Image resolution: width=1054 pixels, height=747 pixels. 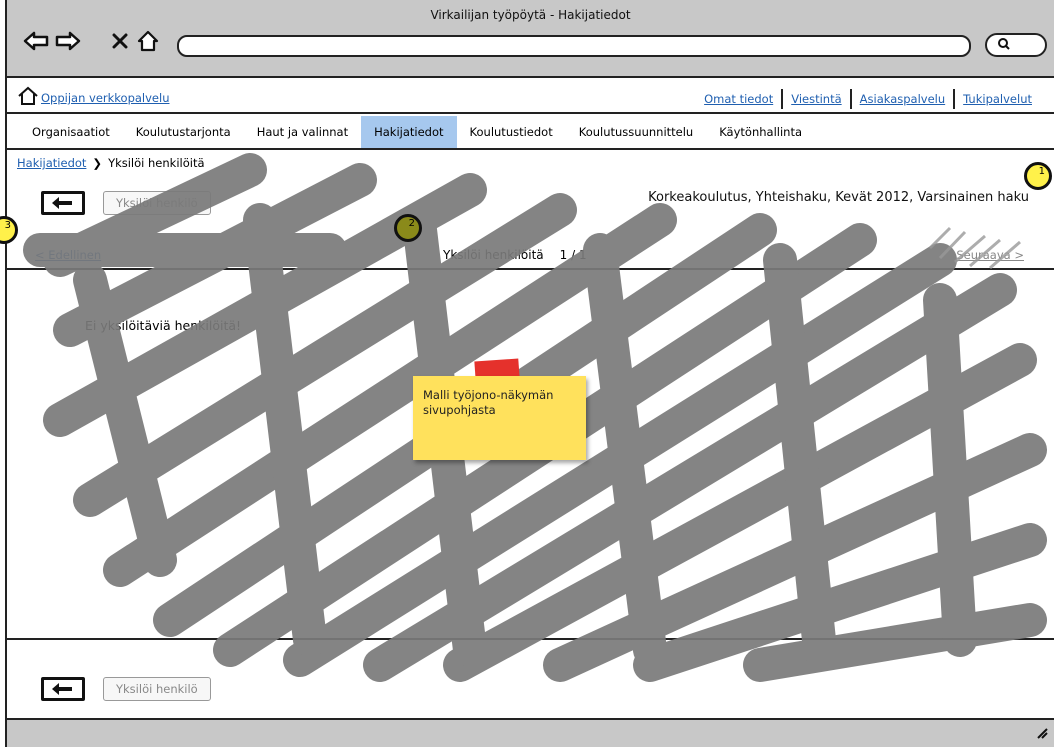 What do you see at coordinates (574, 46) in the screenshot?
I see `url-bar` at bounding box center [574, 46].